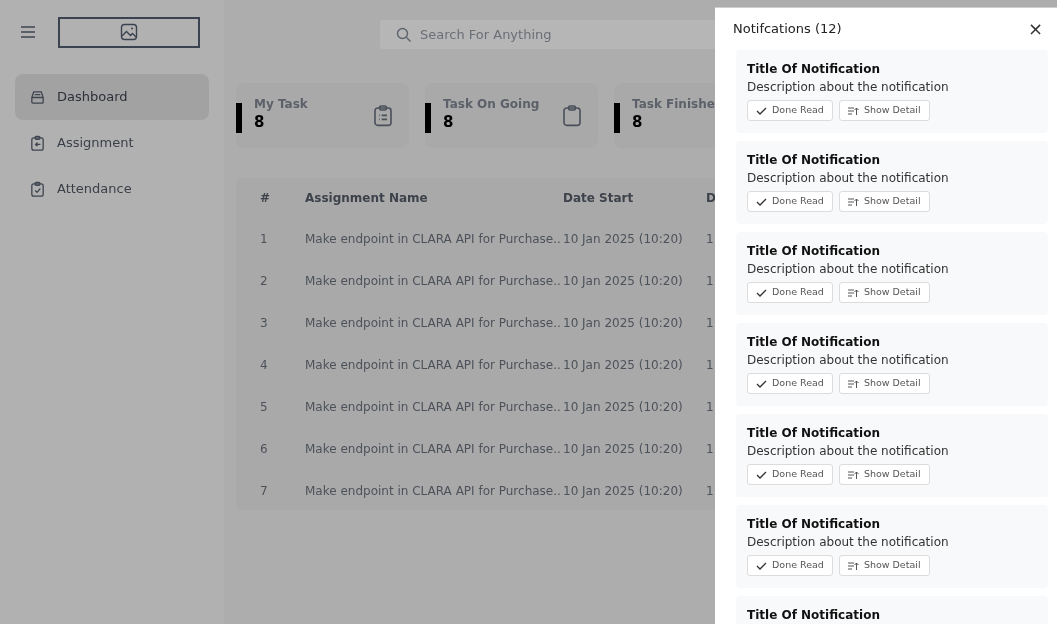 This screenshot has height=624, width=1057. Describe the element at coordinates (492, 105) in the screenshot. I see `stat-label: Task On Going` at that location.